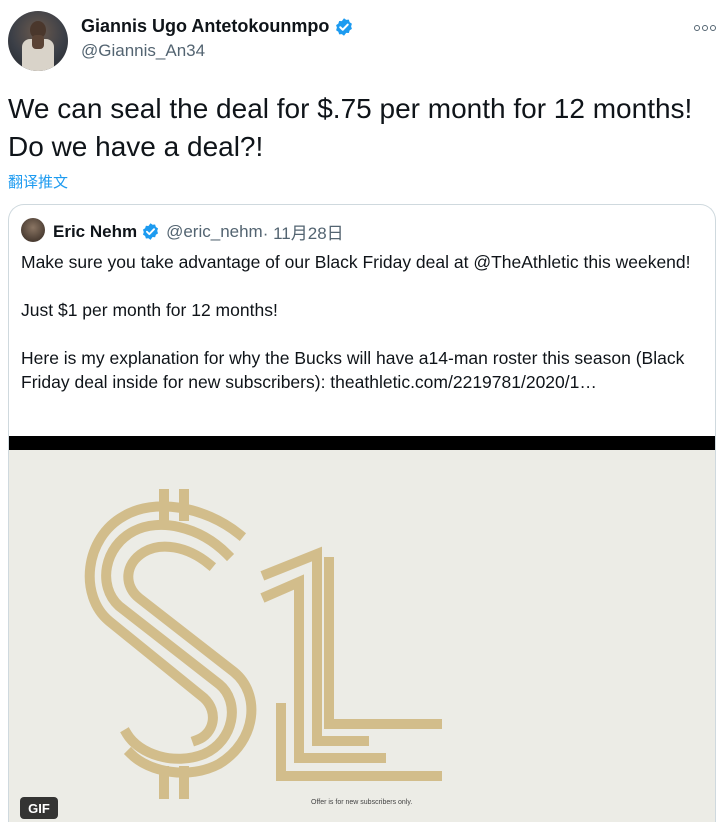  Describe the element at coordinates (303, 233) in the screenshot. I see `quoted-date: · 11月28日` at that location.